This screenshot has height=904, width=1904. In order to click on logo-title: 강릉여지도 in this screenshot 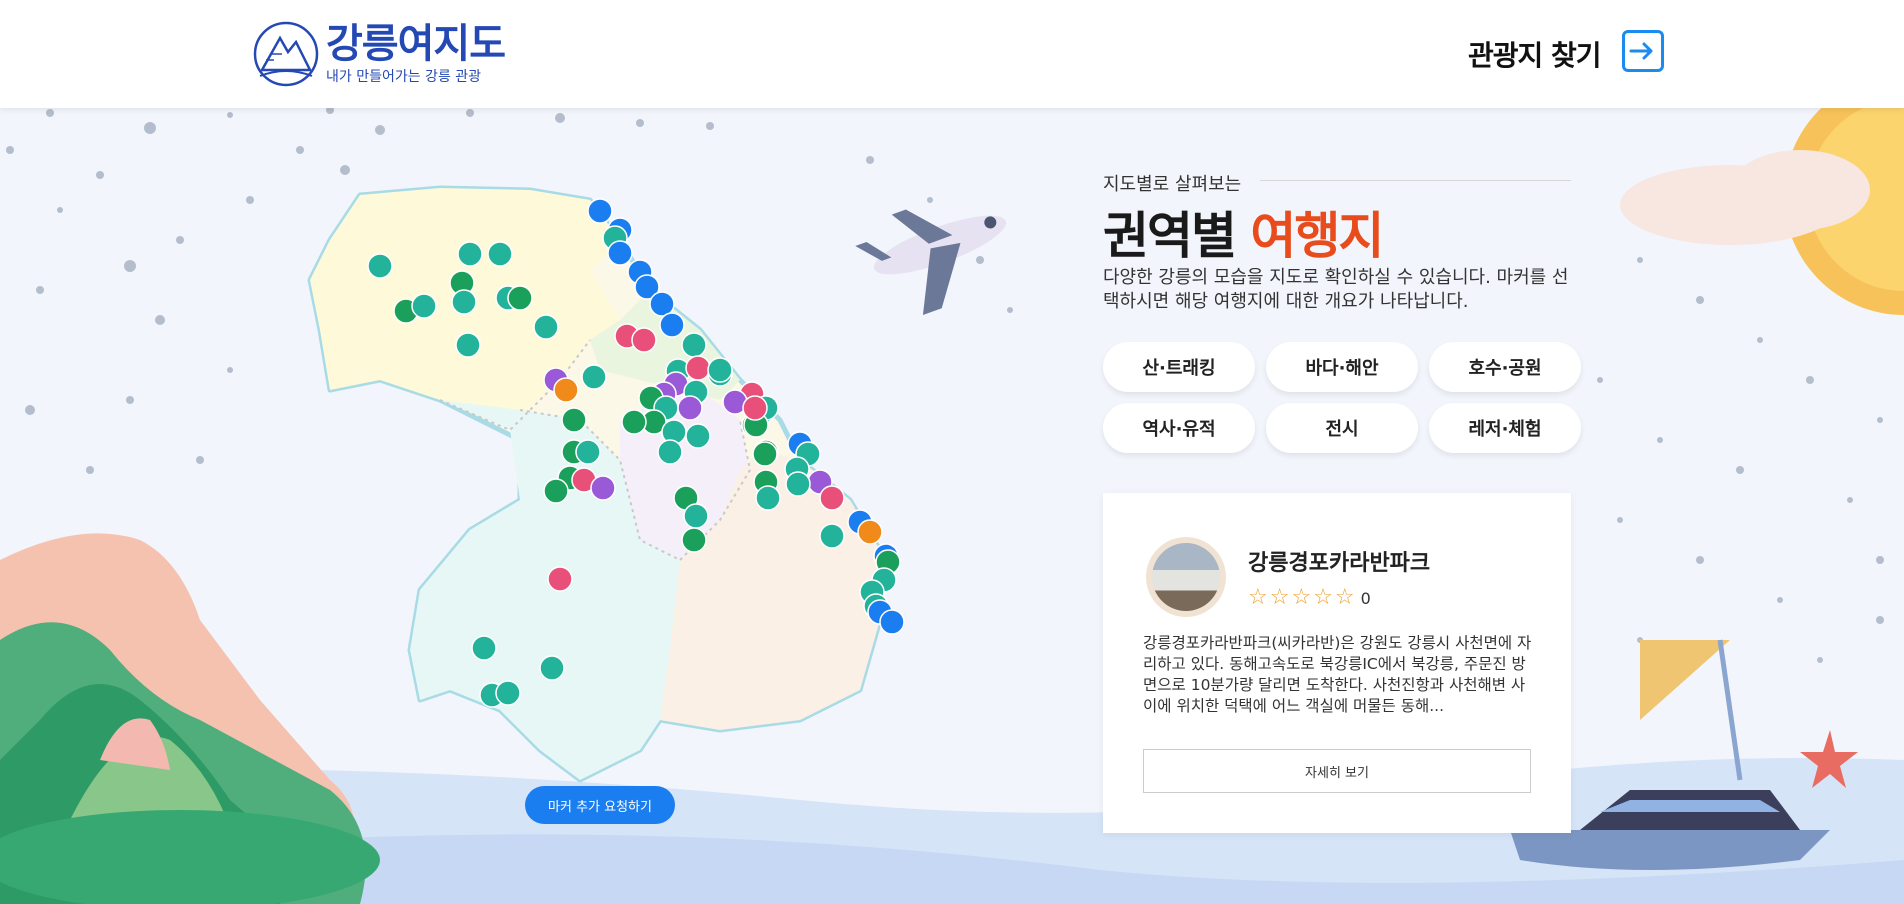, I will do `click(416, 44)`.